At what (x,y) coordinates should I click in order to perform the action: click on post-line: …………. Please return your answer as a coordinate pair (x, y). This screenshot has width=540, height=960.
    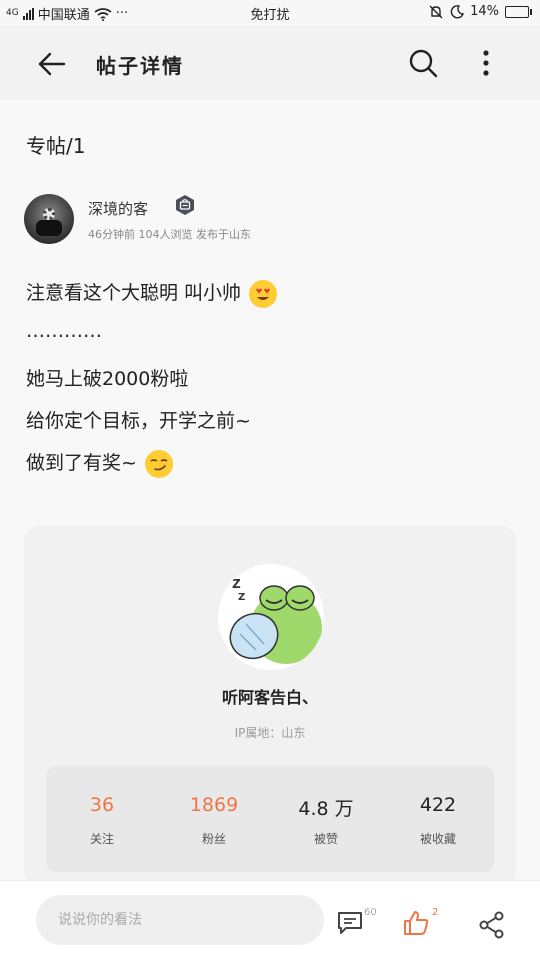
    Looking at the image, I should click on (64, 331).